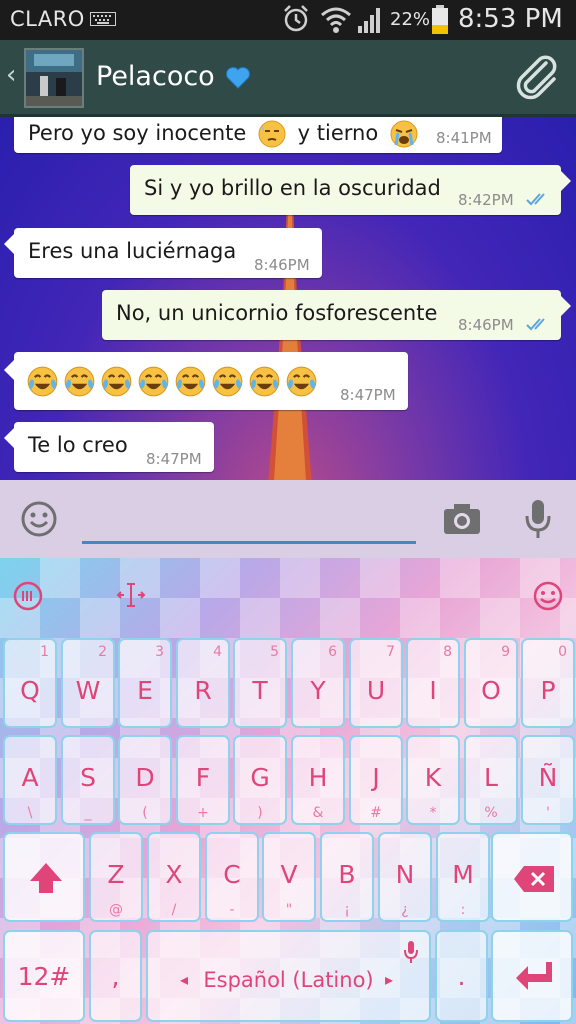 Image resolution: width=576 pixels, height=1024 pixels. What do you see at coordinates (491, 690) in the screenshot?
I see `key-letter: O` at bounding box center [491, 690].